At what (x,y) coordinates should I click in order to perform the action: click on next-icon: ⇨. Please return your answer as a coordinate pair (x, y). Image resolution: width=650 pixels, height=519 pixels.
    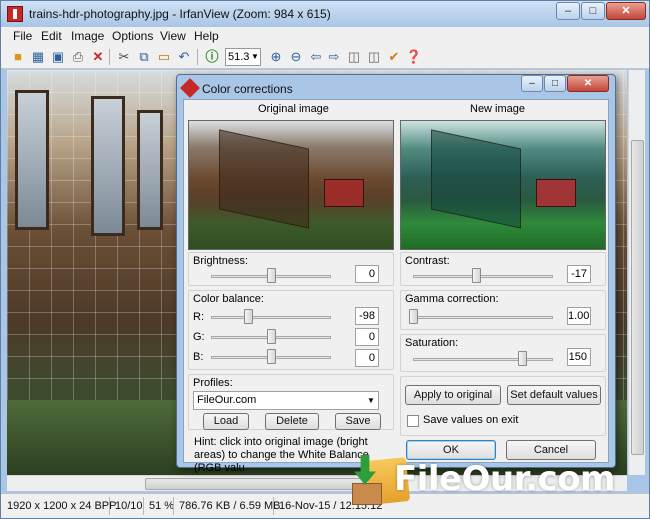
    Looking at the image, I should click on (334, 57).